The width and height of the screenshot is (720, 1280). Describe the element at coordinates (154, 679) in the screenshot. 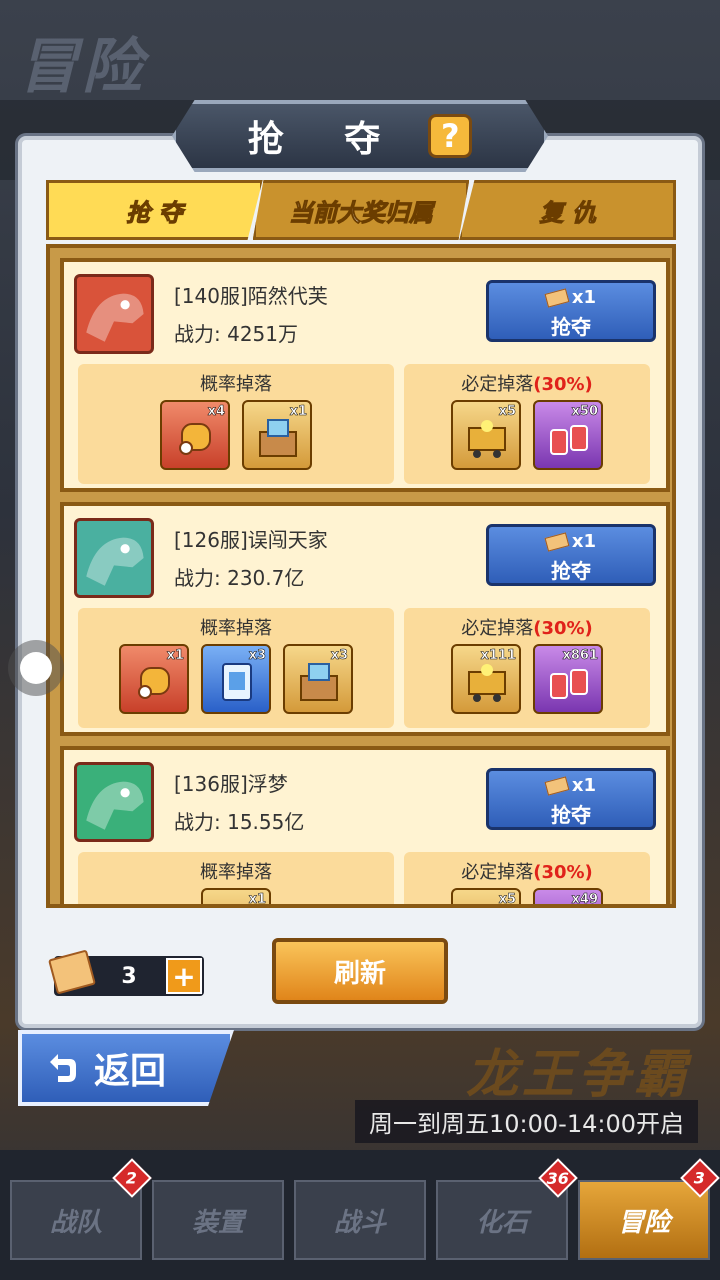

I see `meat-icon: x1` at that location.